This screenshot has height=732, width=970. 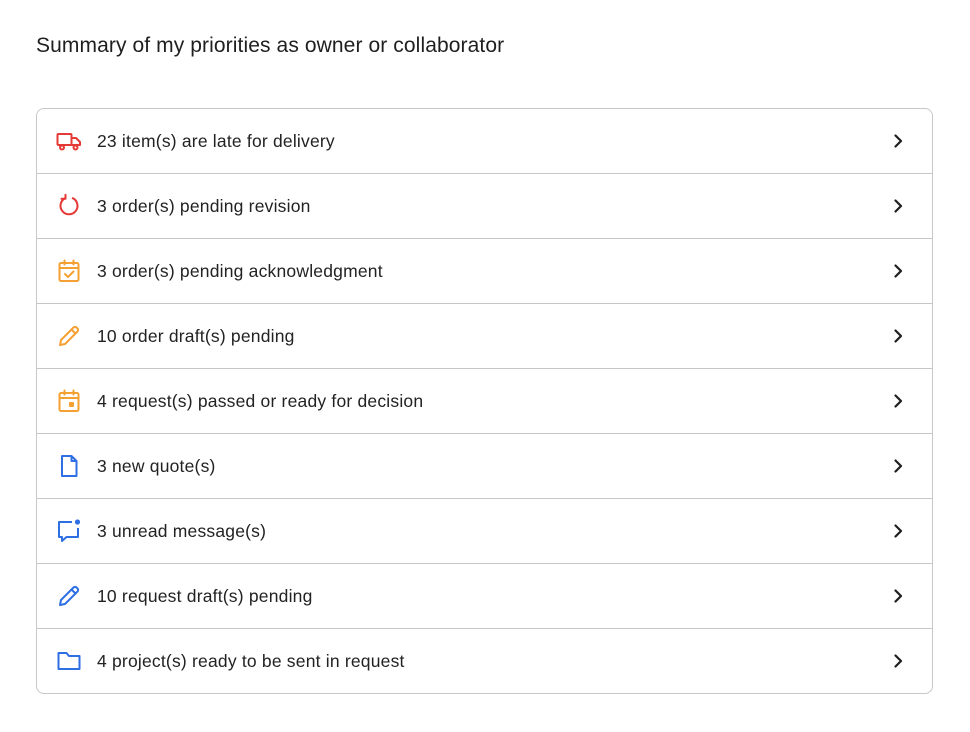 What do you see at coordinates (484, 531) in the screenshot?
I see `priority-row-unread-messages: 3 unread message(s)` at bounding box center [484, 531].